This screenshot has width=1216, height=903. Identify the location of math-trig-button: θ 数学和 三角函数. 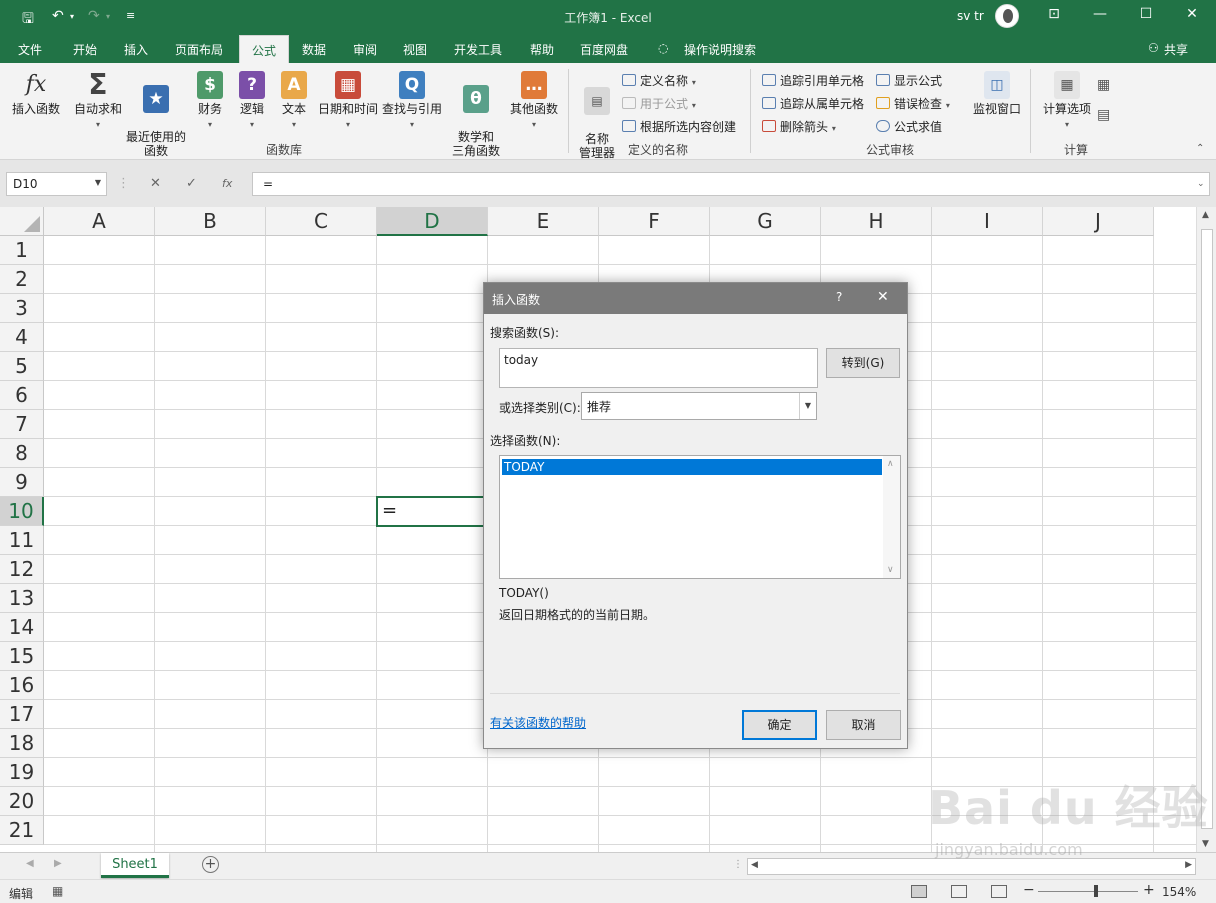
(476, 114).